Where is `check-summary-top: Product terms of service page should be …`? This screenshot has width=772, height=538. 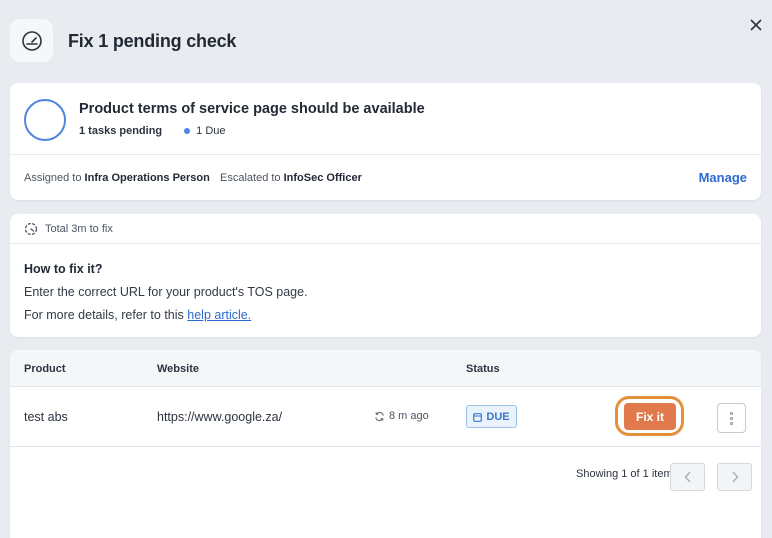 check-summary-top: Product terms of service page should be … is located at coordinates (385, 119).